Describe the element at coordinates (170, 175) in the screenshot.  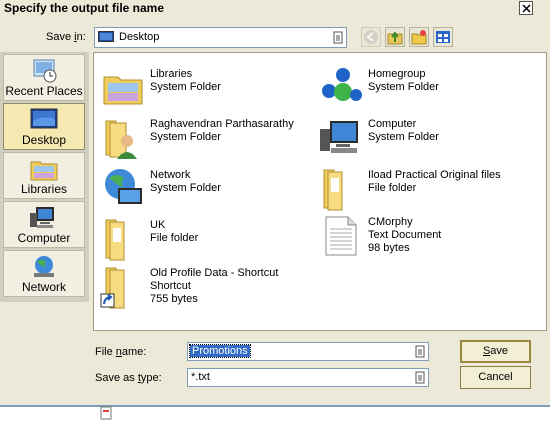
I see `file-name: Network` at that location.